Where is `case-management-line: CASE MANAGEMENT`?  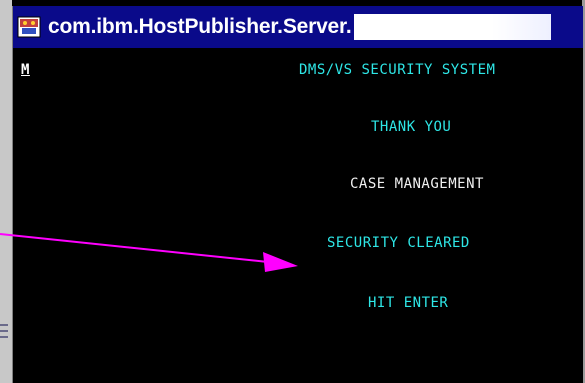 case-management-line: CASE MANAGEMENT is located at coordinates (417, 184).